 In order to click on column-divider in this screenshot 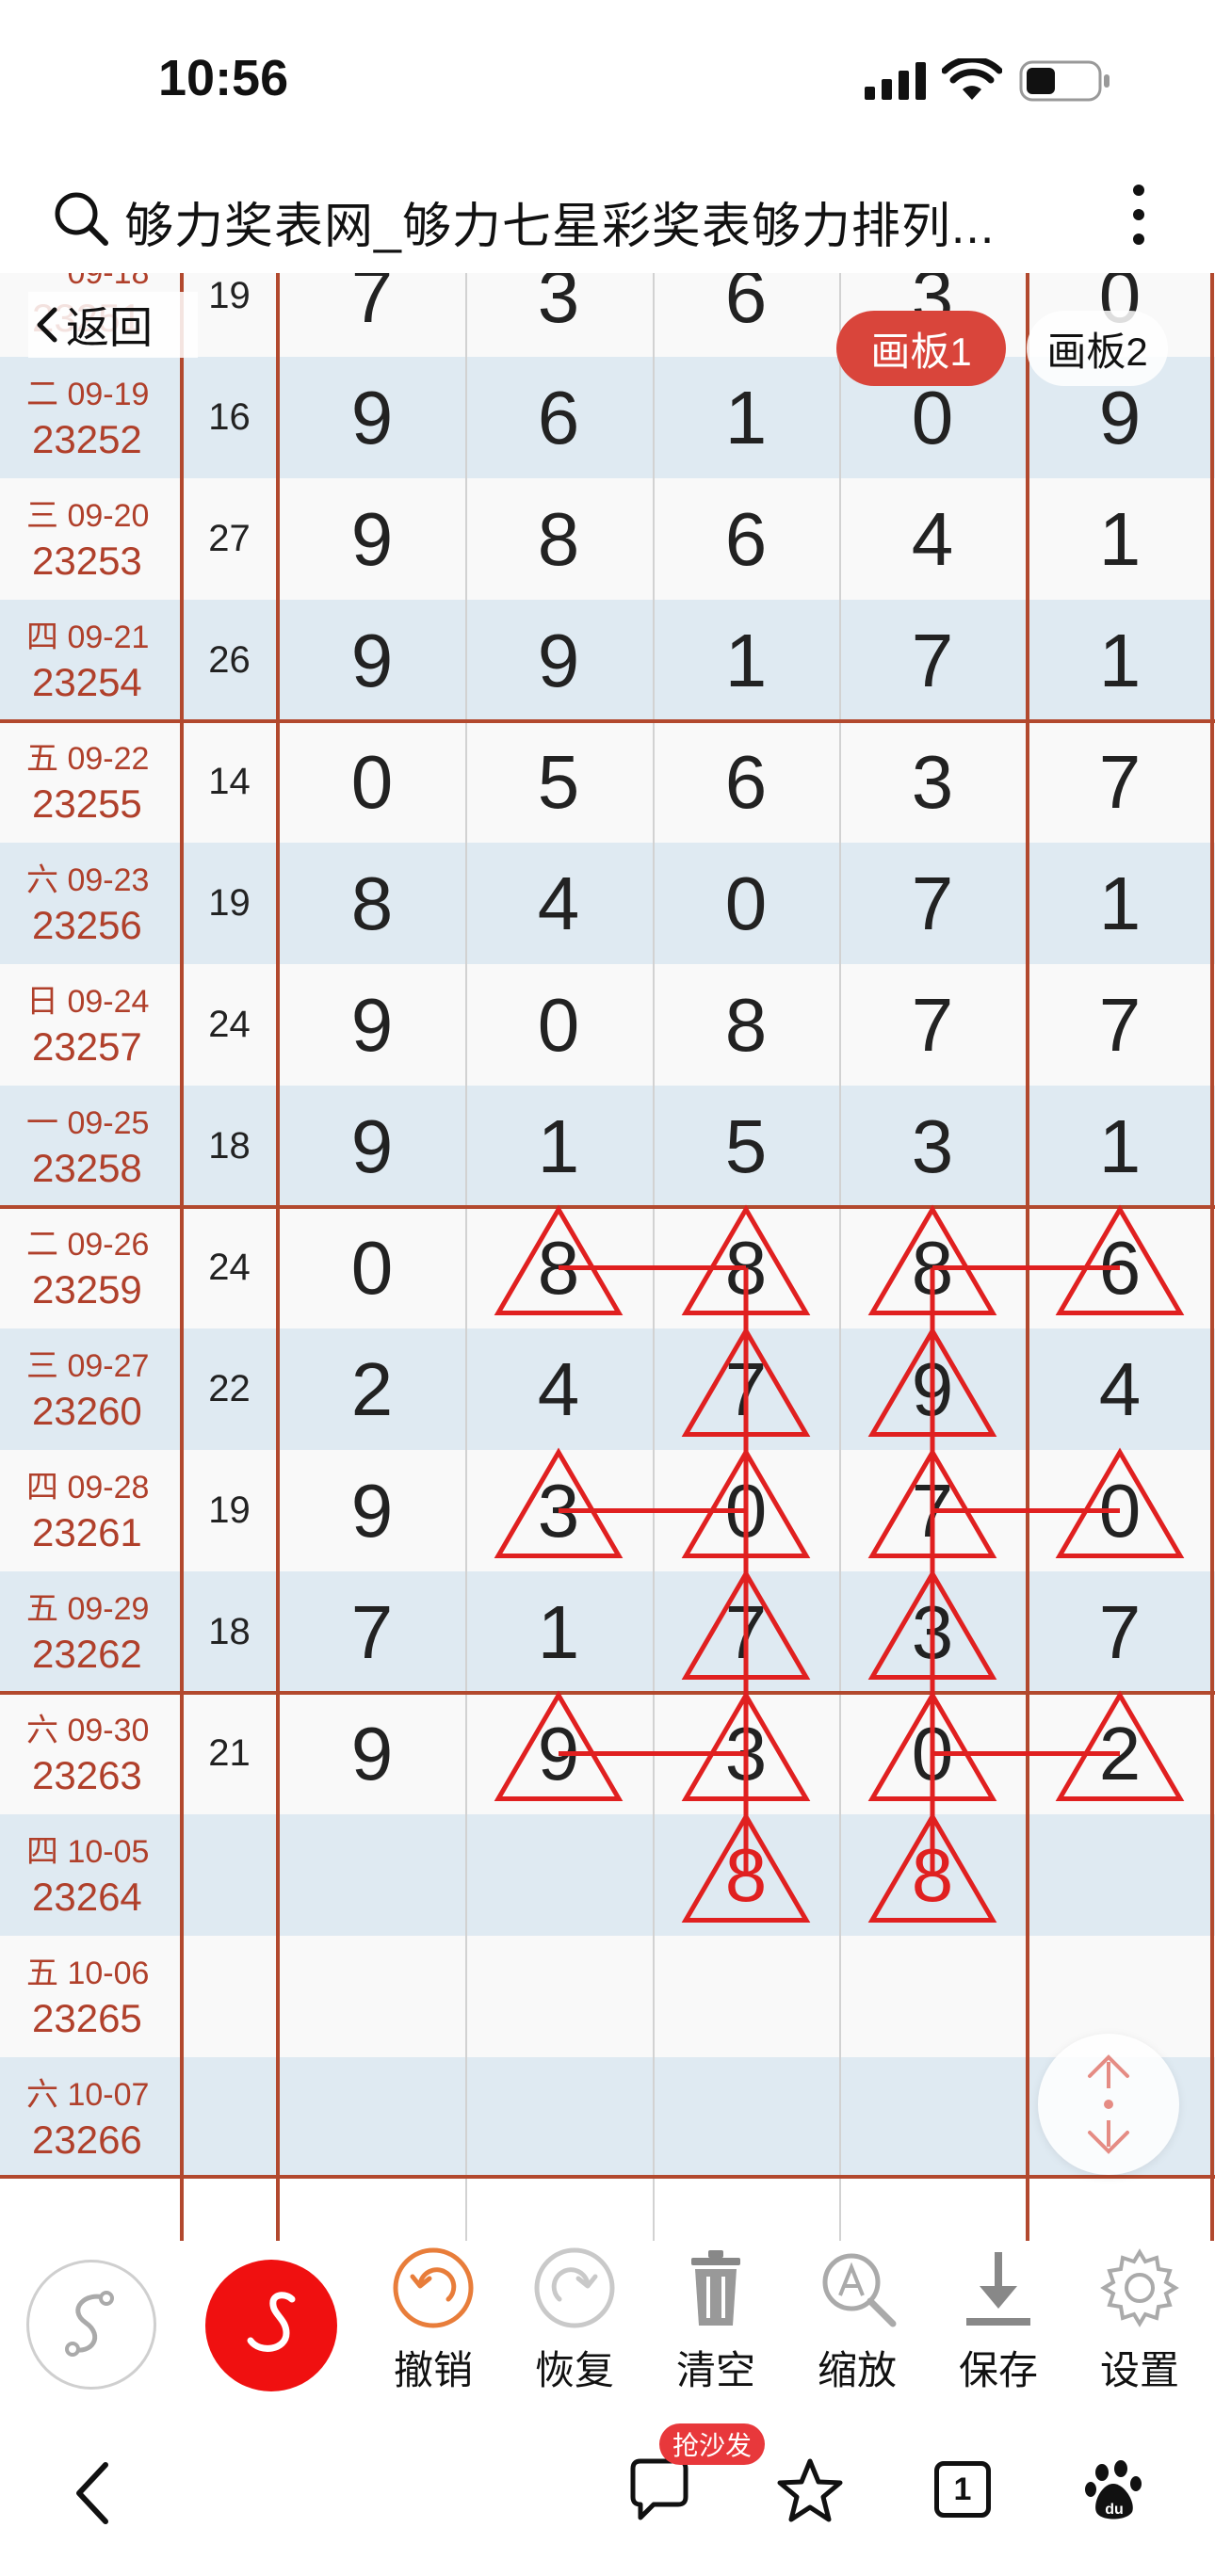, I will do `click(840, 1257)`.